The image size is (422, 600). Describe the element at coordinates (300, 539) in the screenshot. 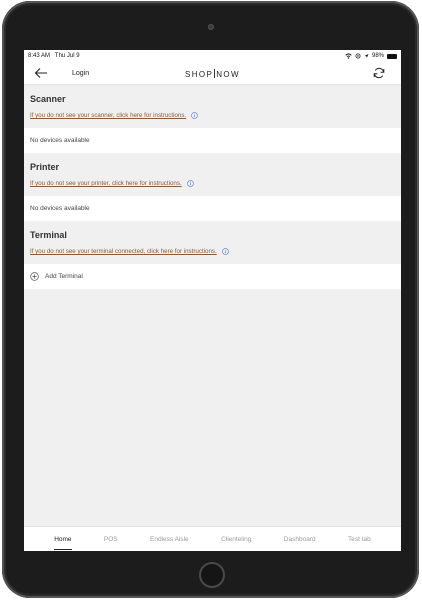

I see `tab-dashboard: Dashboard` at that location.